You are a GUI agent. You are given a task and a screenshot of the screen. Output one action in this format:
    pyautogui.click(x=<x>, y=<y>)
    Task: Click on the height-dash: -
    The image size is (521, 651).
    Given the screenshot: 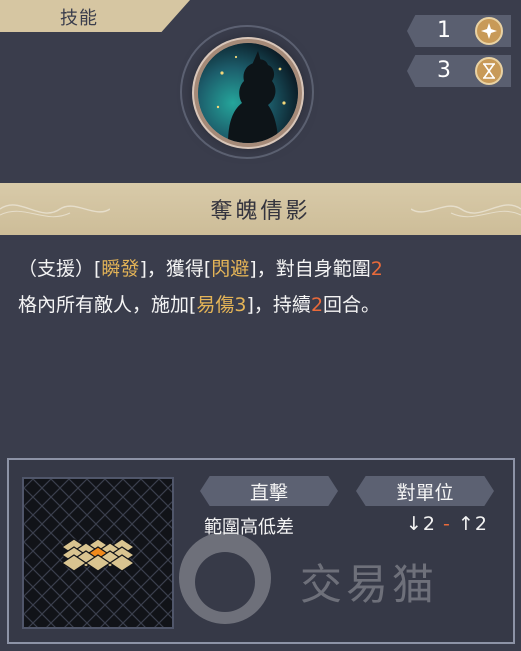 What is the action you would take?
    pyautogui.click(x=447, y=524)
    